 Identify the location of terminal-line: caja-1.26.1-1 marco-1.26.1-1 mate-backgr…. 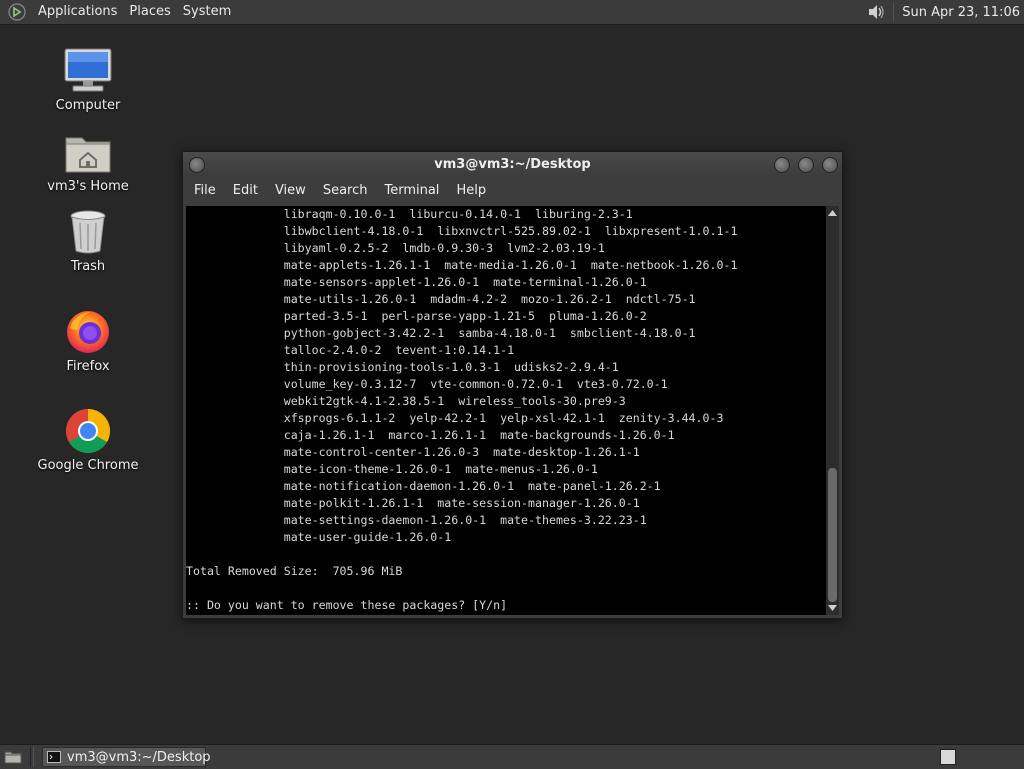
(430, 435).